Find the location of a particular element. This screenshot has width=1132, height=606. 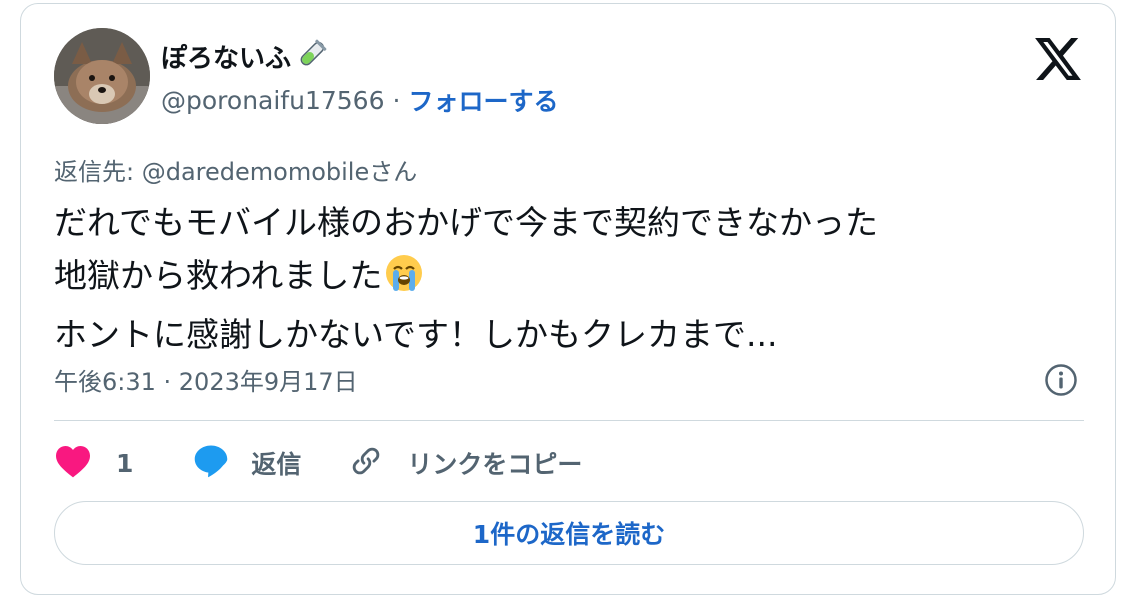

tweet-line-2-wrap: 地獄から救われました is located at coordinates (574, 278).